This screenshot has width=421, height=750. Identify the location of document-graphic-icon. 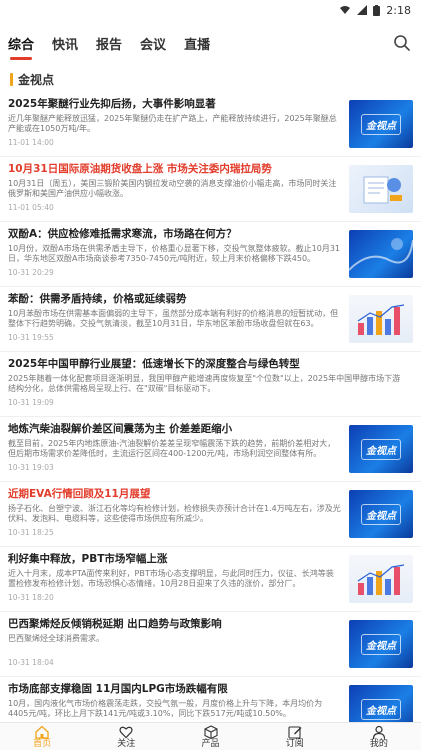
(382, 190).